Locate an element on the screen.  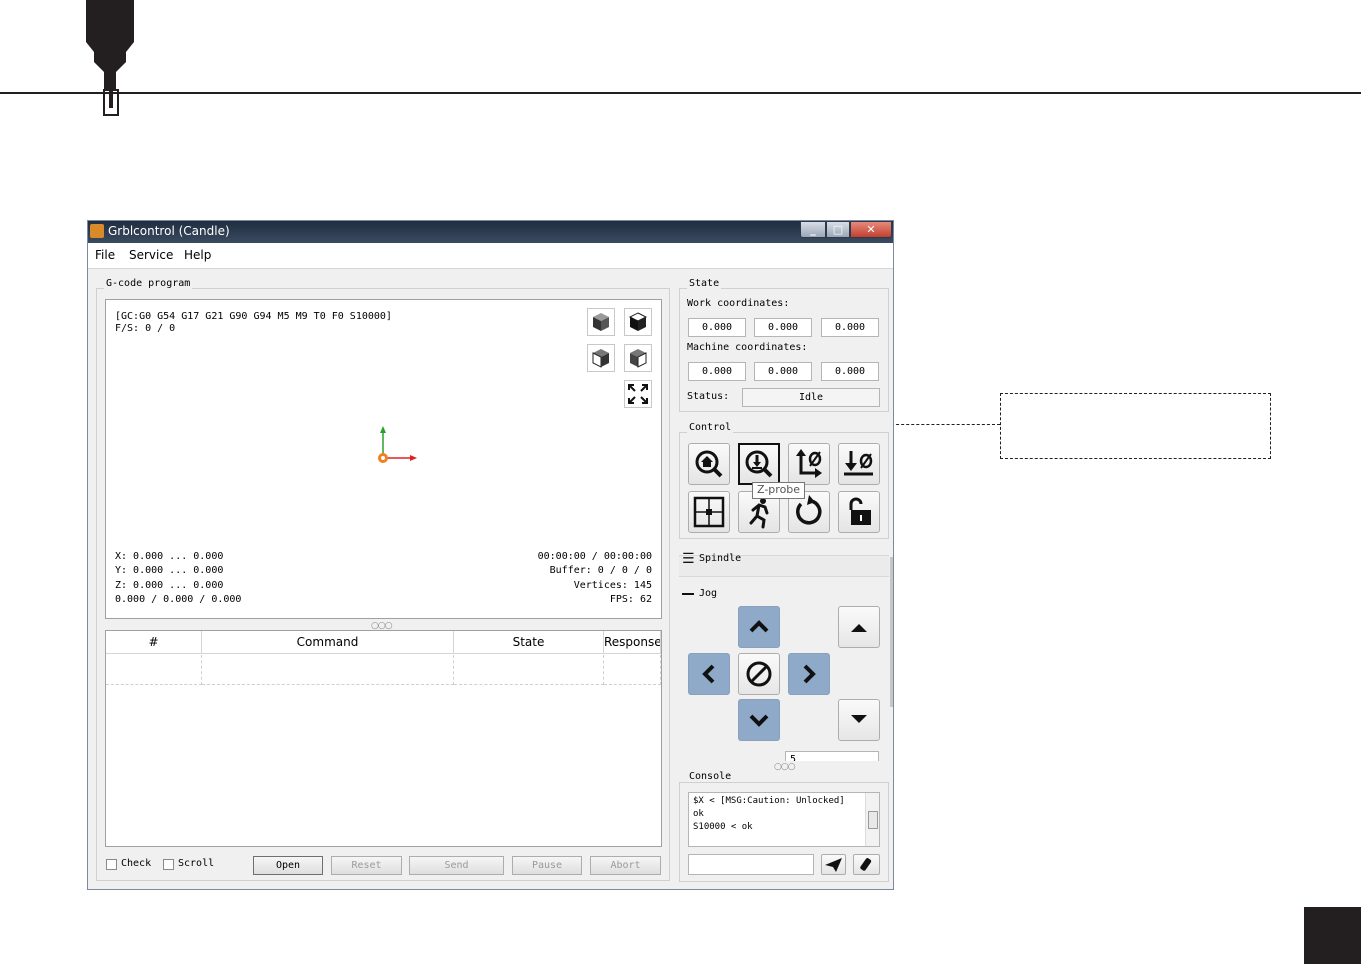
menu-file: File is located at coordinates (105, 255).